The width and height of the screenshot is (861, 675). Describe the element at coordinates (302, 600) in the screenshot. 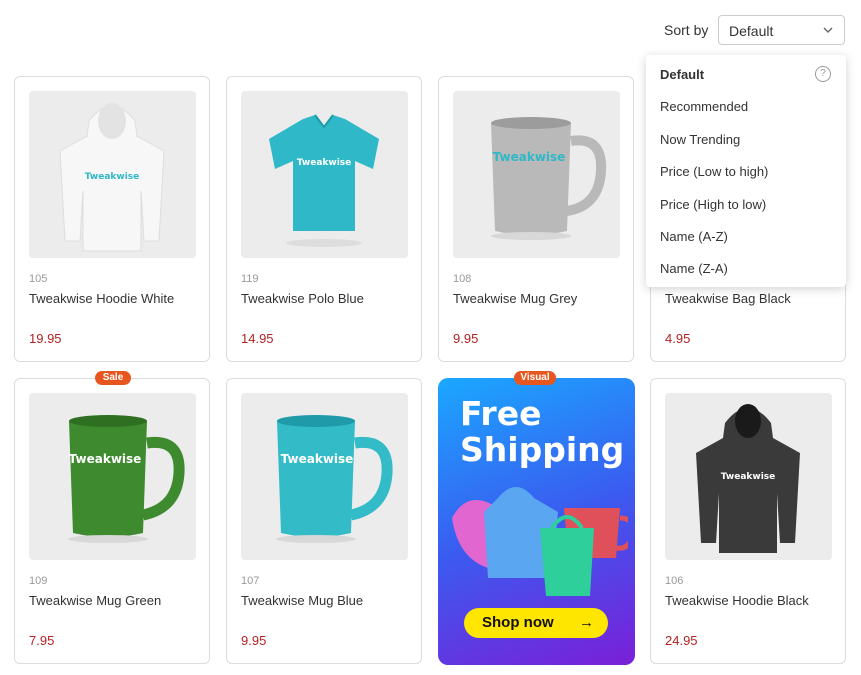

I see `product-title: Tweakwise Mug Blue` at that location.